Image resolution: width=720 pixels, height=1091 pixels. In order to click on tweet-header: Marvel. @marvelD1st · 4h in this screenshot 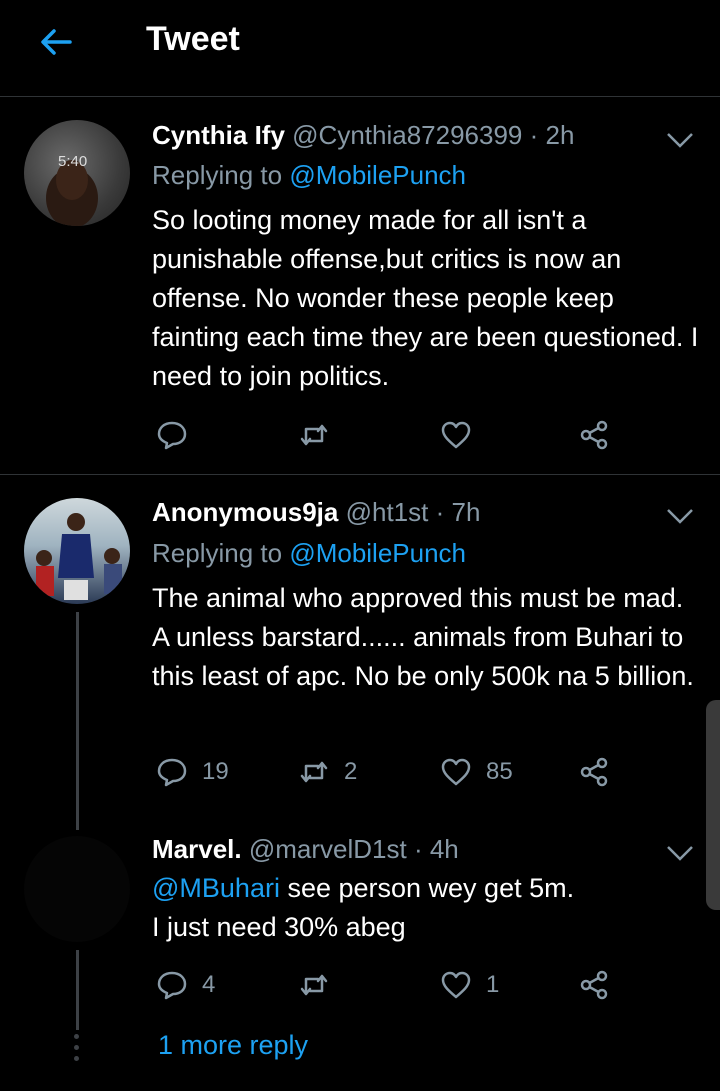, I will do `click(305, 849)`.